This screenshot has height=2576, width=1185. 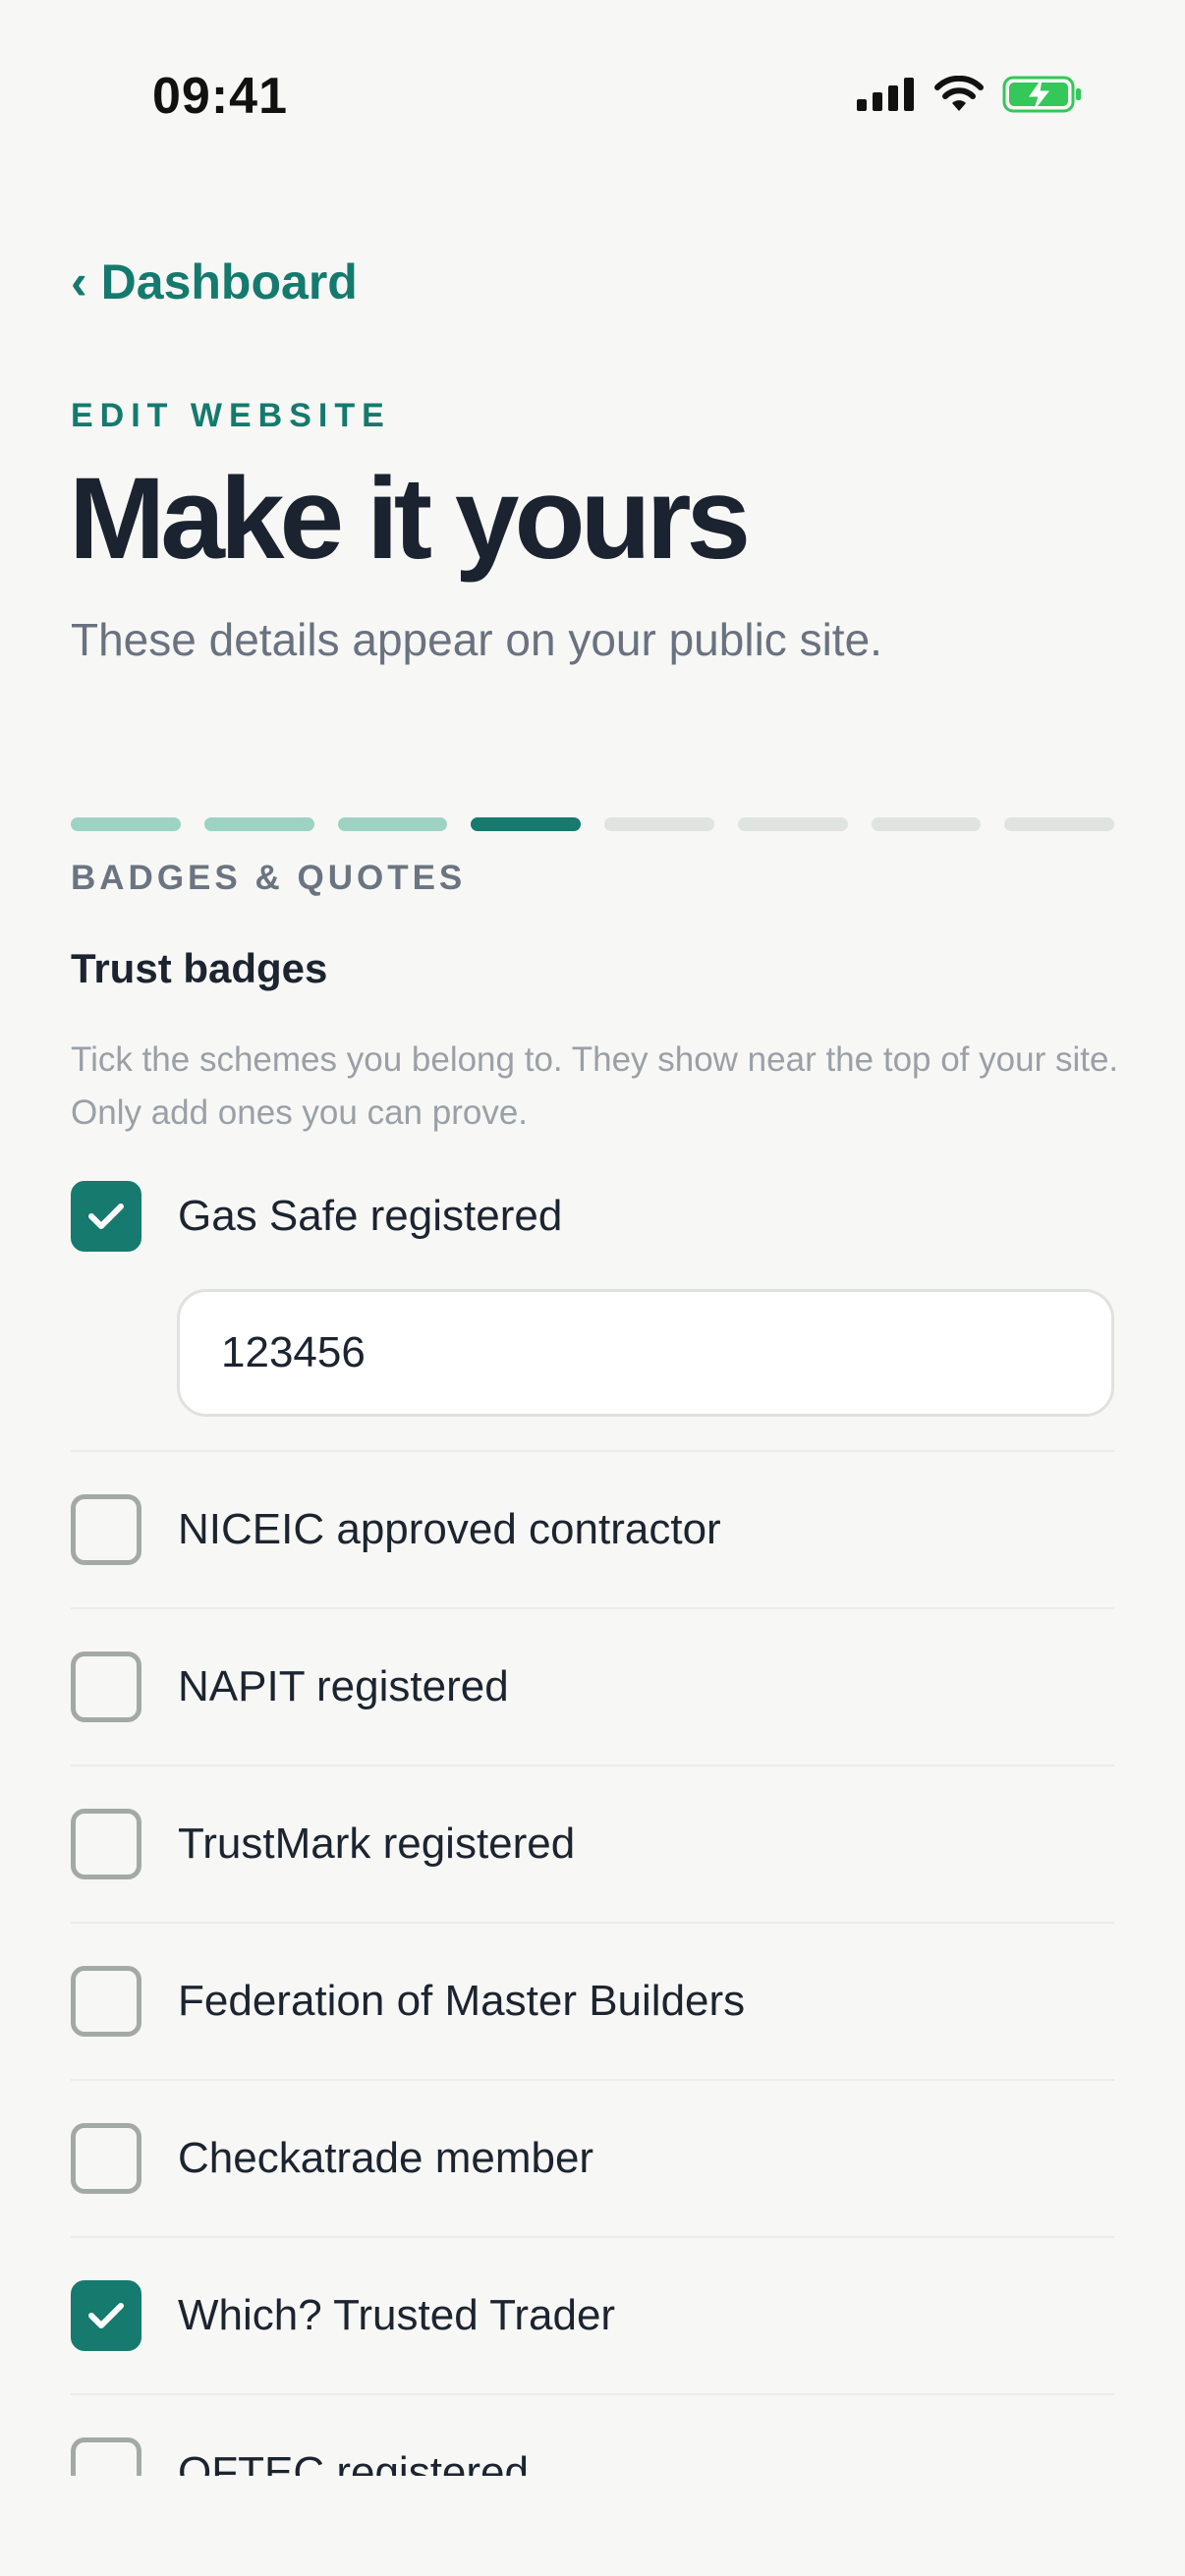 What do you see at coordinates (462, 2001) in the screenshot?
I see `badge-label: Federation of Master Builders` at bounding box center [462, 2001].